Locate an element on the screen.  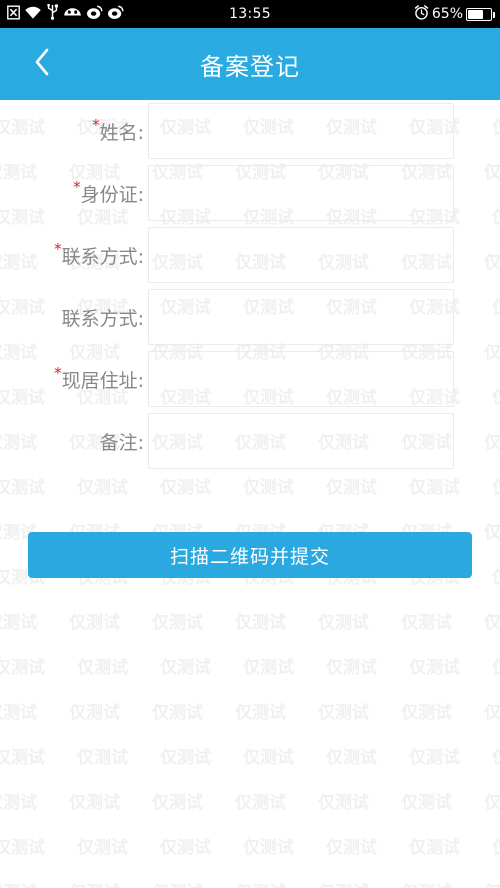
back-button is located at coordinates (42, 64).